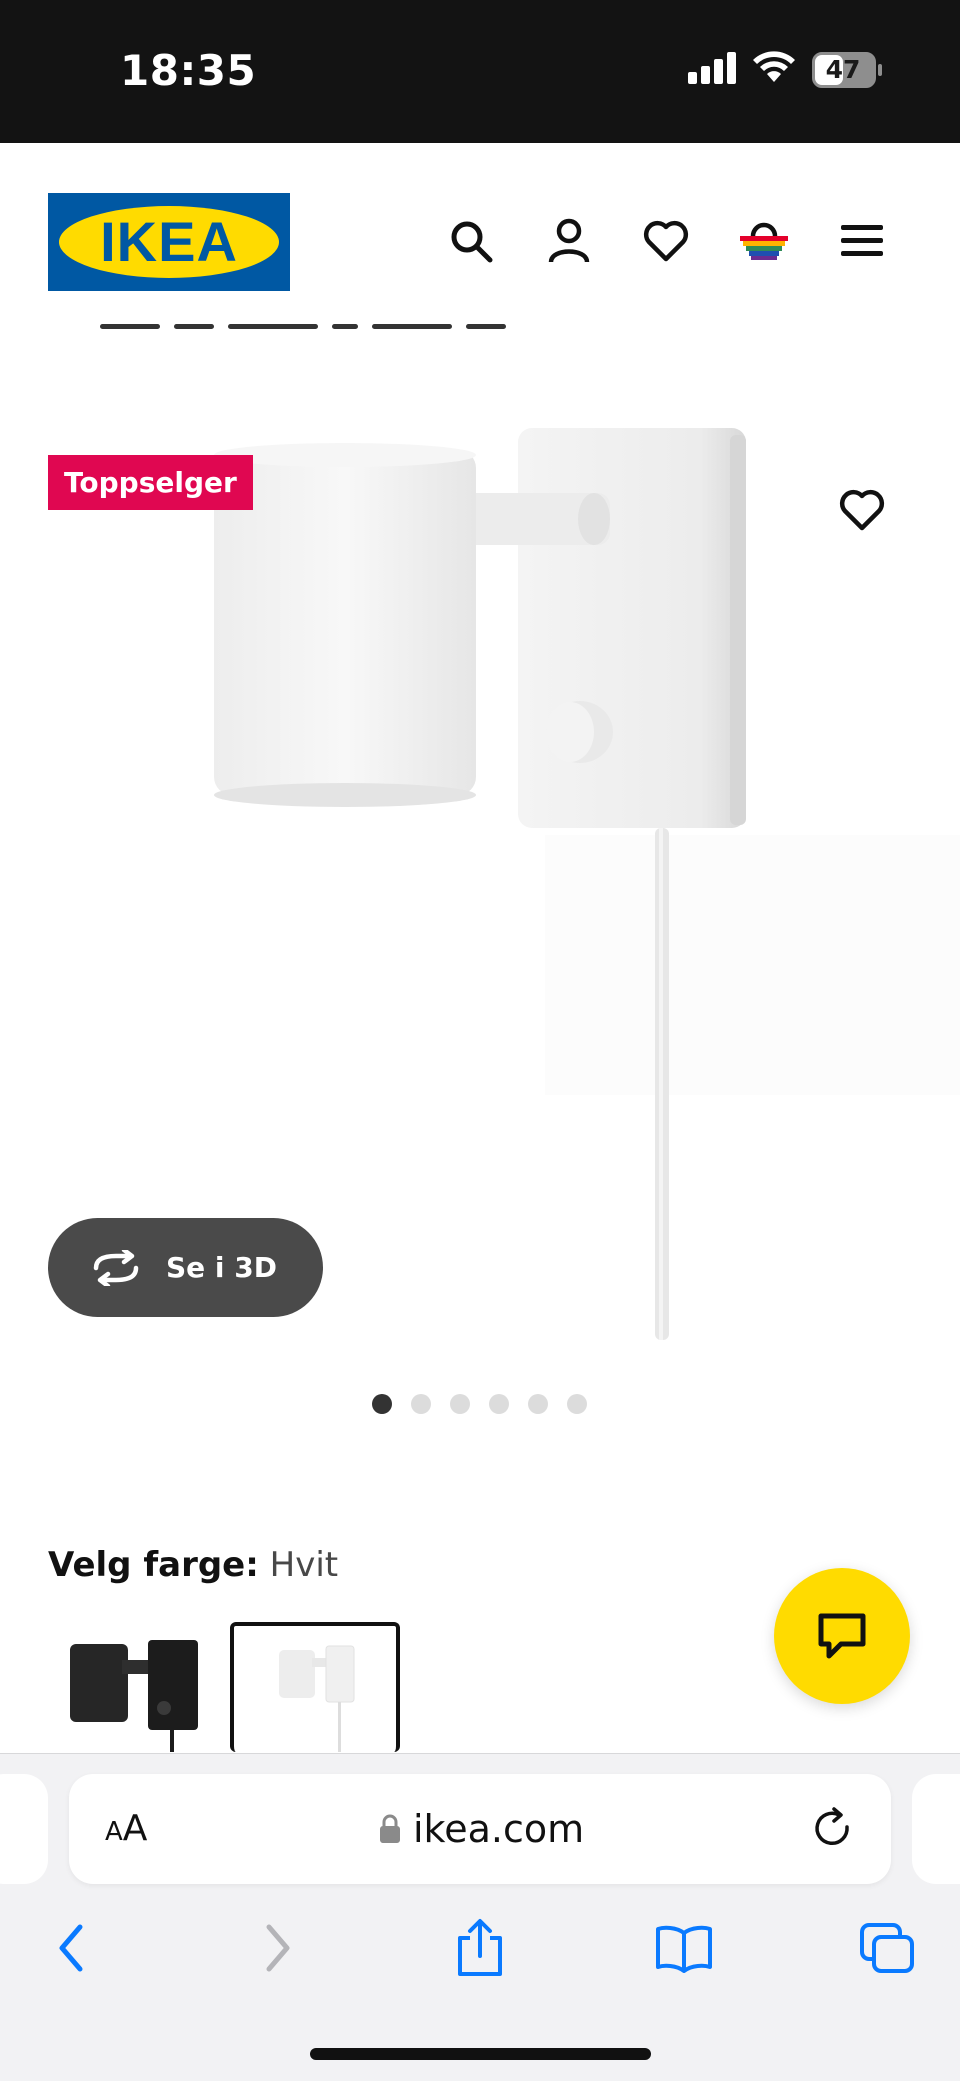  Describe the element at coordinates (833, 1829) in the screenshot. I see `reload-icon` at that location.